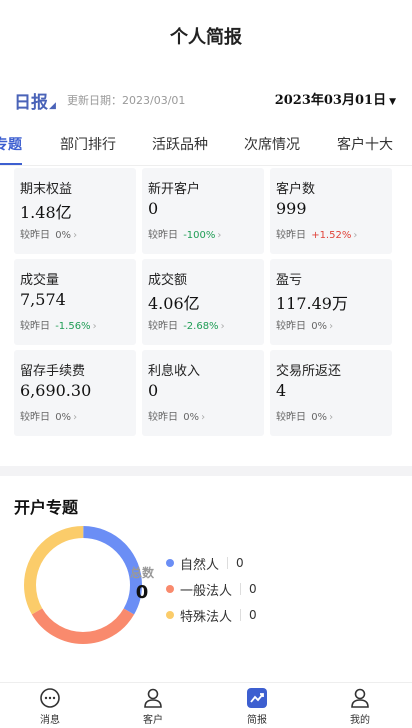  What do you see at coordinates (46, 189) in the screenshot?
I see `metric-label: 期末权益` at bounding box center [46, 189].